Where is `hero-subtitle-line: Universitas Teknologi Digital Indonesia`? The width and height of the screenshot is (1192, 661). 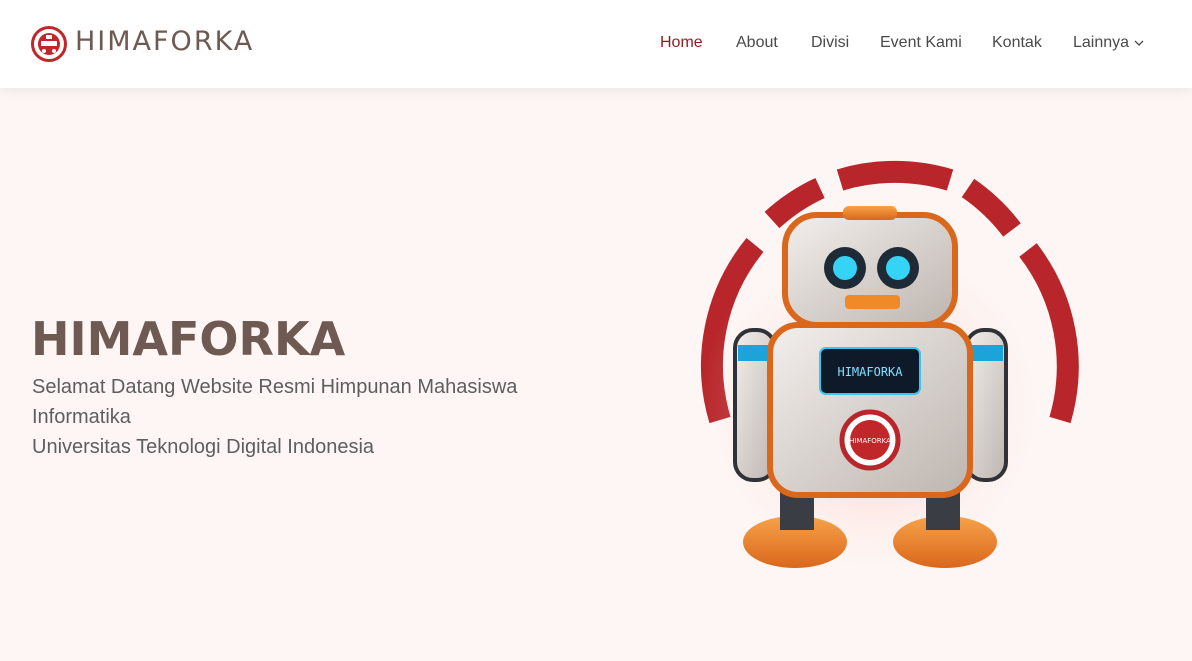 hero-subtitle-line: Universitas Teknologi Digital Indonesia is located at coordinates (203, 447).